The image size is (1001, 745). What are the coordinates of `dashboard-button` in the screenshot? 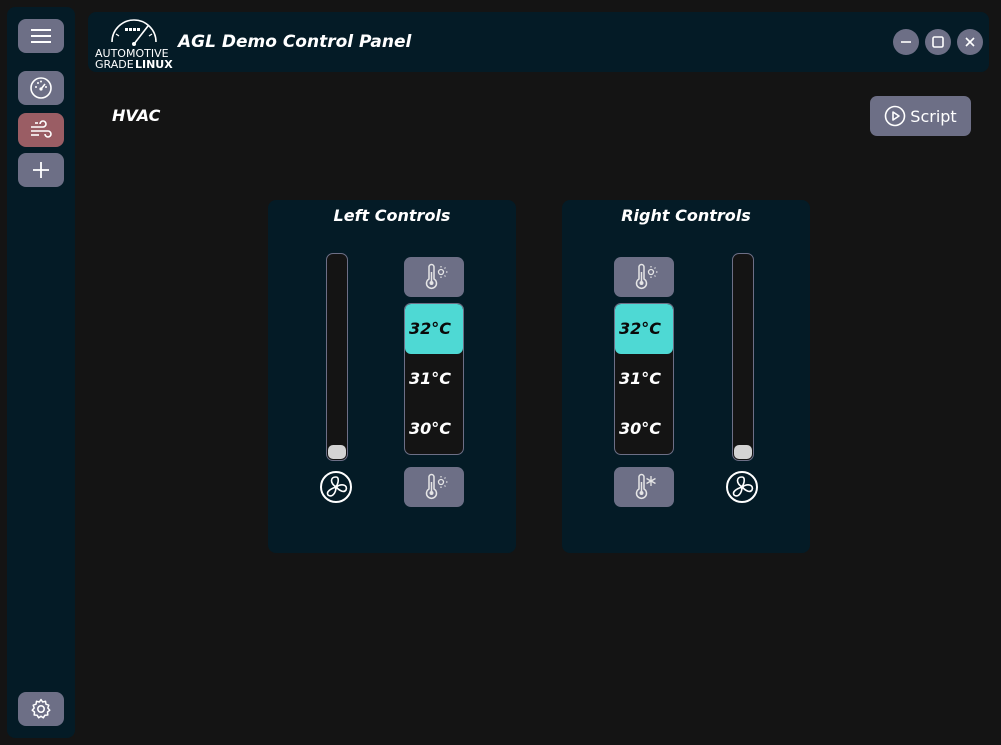 It's located at (41, 88).